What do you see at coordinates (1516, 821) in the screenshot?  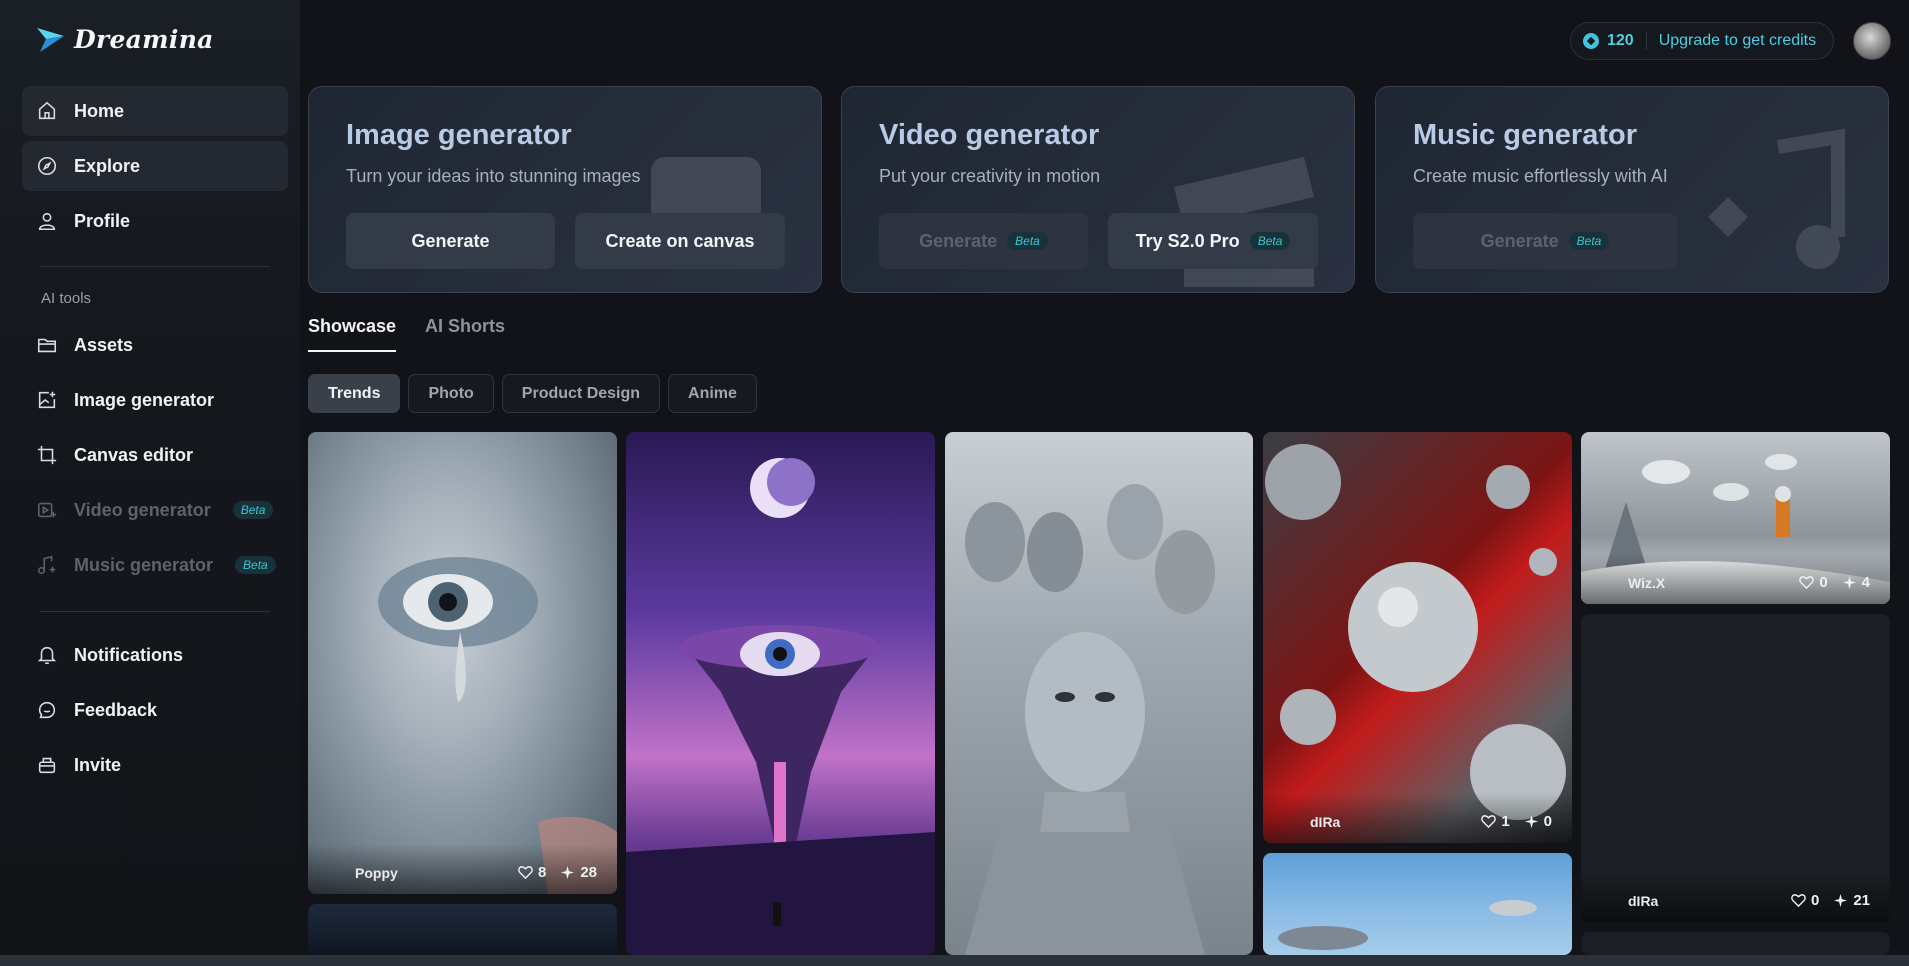 I see `tile-stats: 1 0` at bounding box center [1516, 821].